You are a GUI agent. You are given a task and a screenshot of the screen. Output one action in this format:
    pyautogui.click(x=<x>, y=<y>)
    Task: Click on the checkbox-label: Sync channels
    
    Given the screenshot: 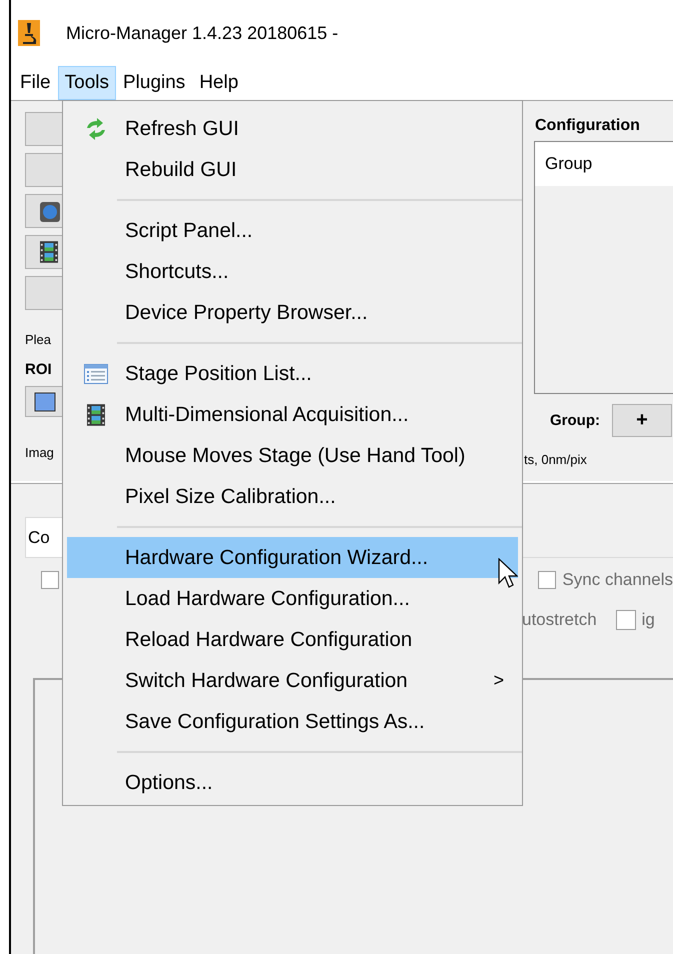 What is the action you would take?
    pyautogui.click(x=617, y=580)
    